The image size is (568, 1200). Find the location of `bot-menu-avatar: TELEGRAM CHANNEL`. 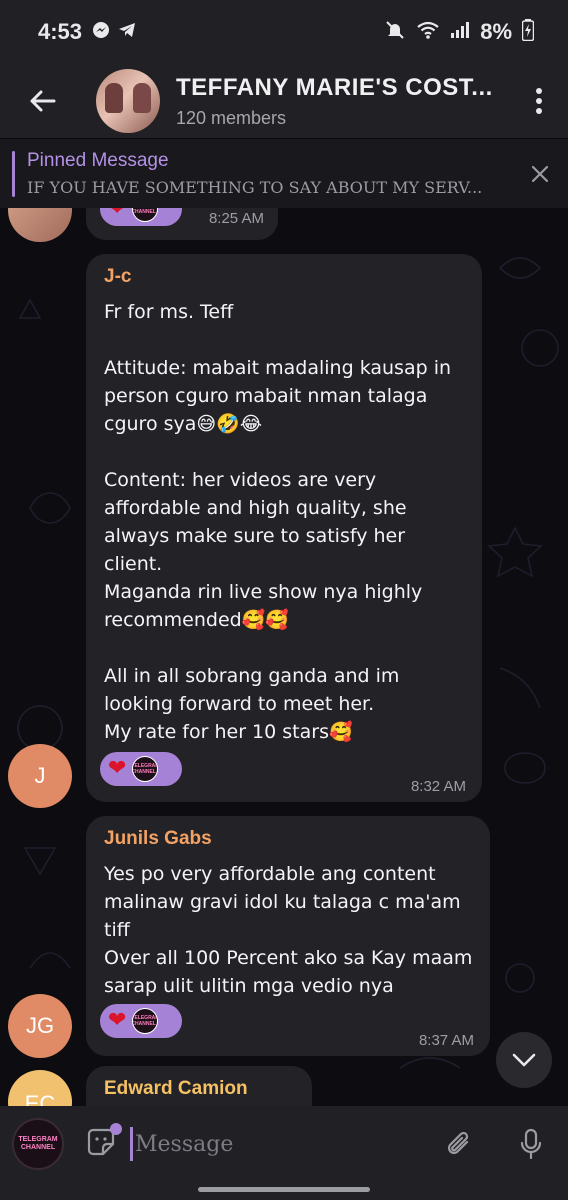

bot-menu-avatar: TELEGRAM CHANNEL is located at coordinates (38, 1144).